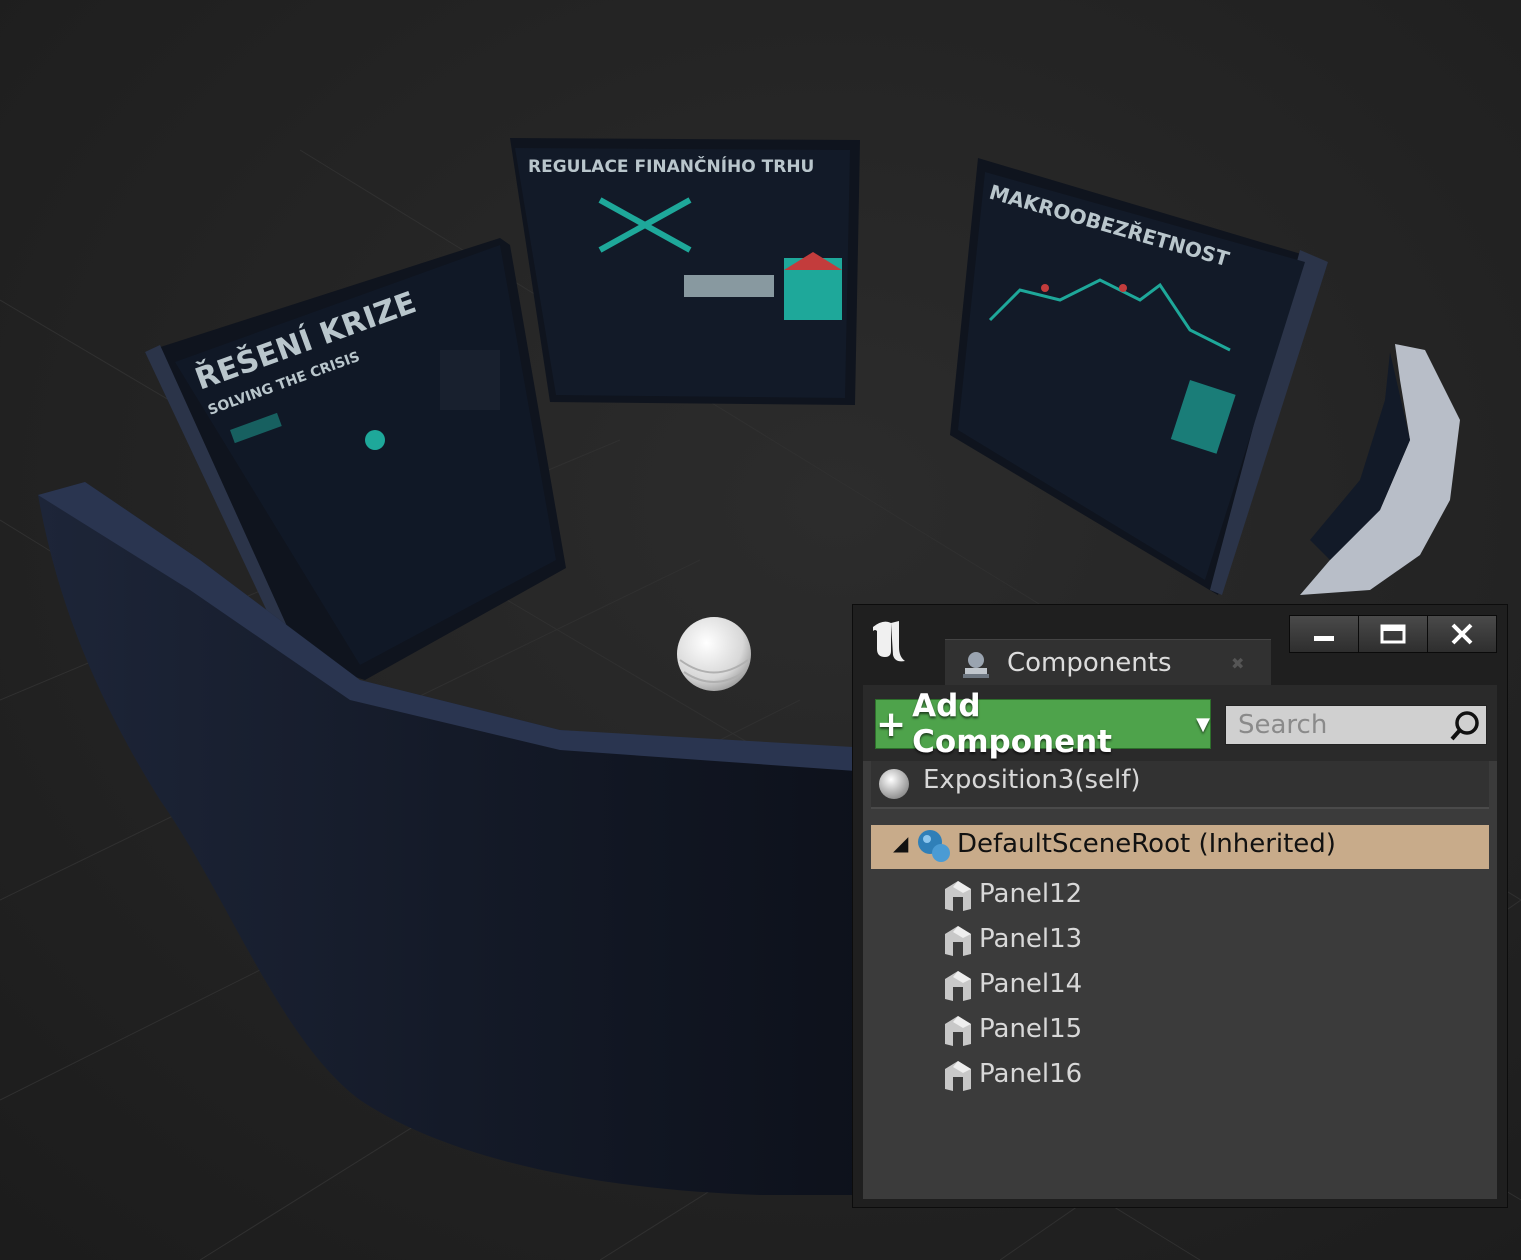 The image size is (1521, 1260). What do you see at coordinates (1032, 780) in the screenshot?
I see `tree-item-label: Exposition3(self)` at bounding box center [1032, 780].